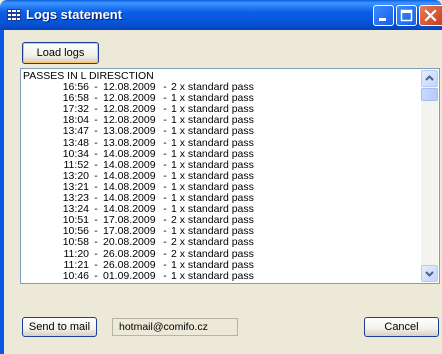 The height and width of the screenshot is (354, 442). I want to click on log-entry: 10:58-20.08.2009-2 x standard pass, so click(219, 242).